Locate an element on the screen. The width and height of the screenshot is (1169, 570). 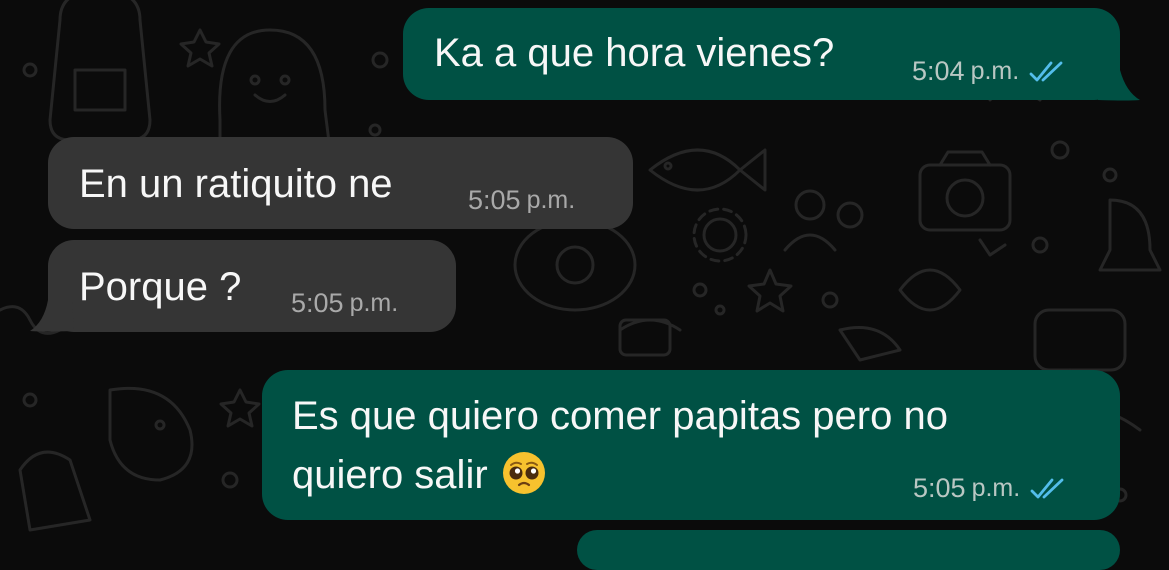
pleading-face-emoji is located at coordinates (523, 473).